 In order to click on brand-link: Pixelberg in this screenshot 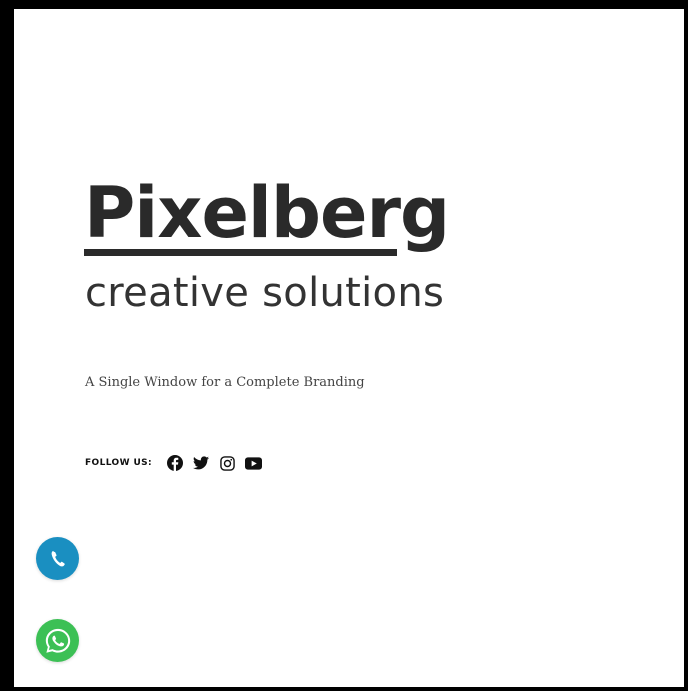, I will do `click(267, 213)`.